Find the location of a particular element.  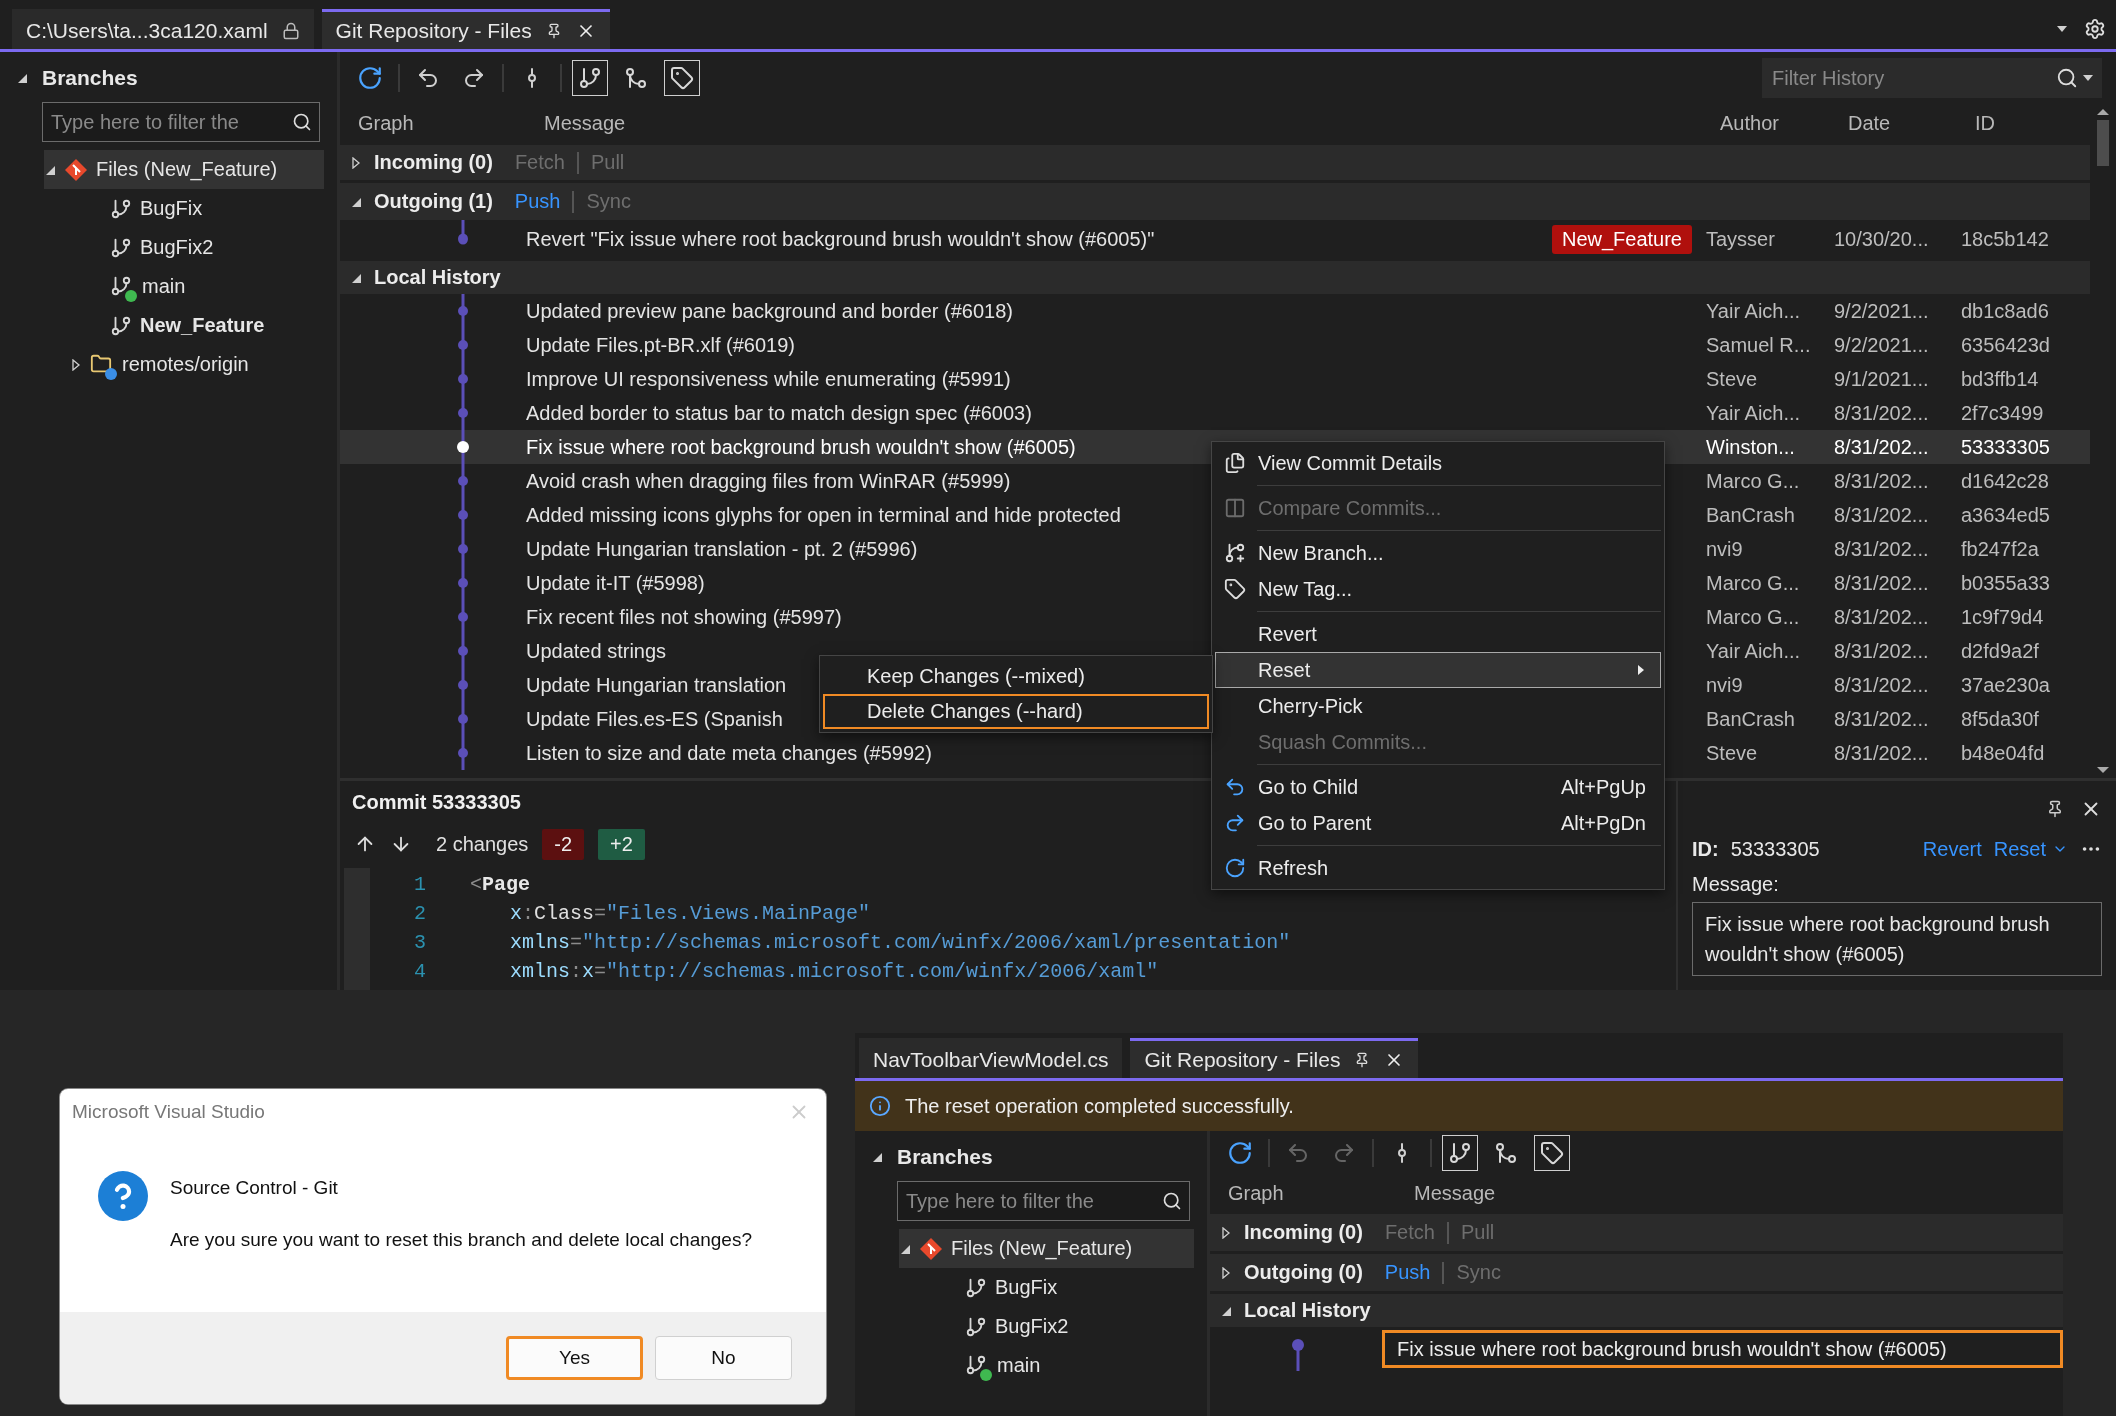

scroll-up-icon is located at coordinates (2103, 112).